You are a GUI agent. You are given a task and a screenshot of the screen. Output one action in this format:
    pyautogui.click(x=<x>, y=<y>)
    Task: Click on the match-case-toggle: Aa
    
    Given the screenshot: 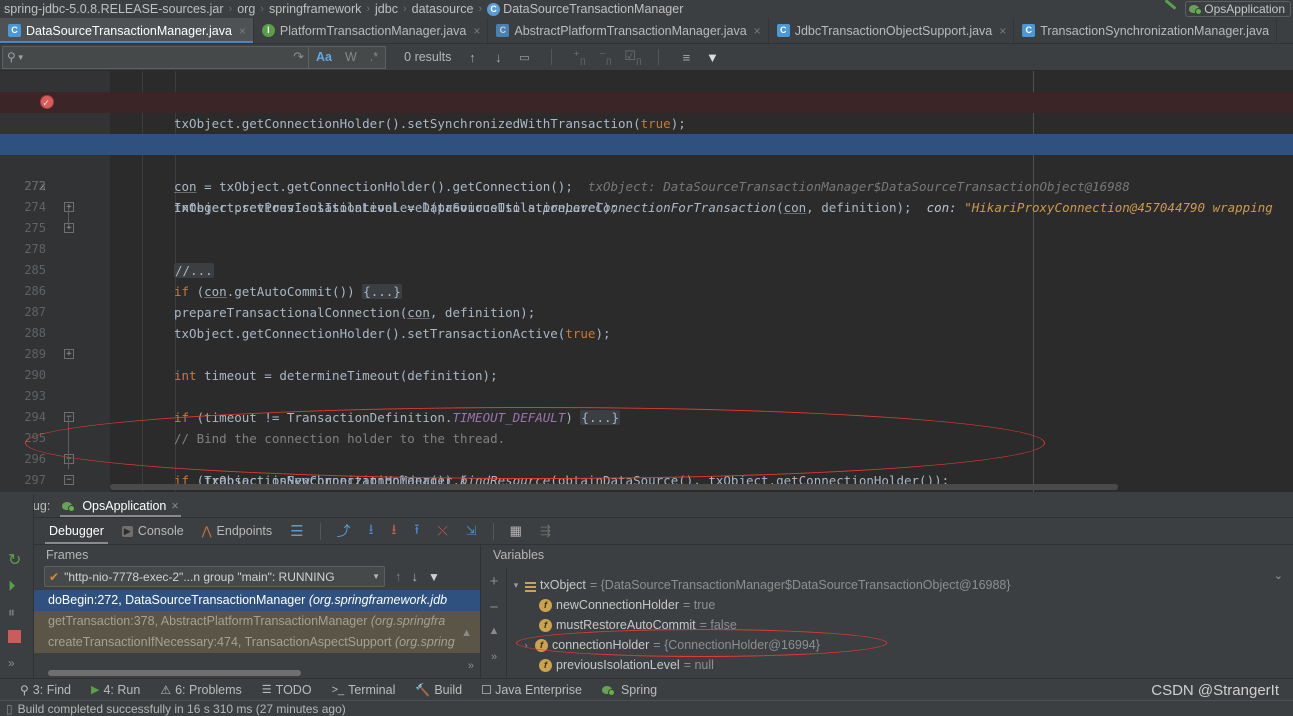 What is the action you would take?
    pyautogui.click(x=324, y=57)
    